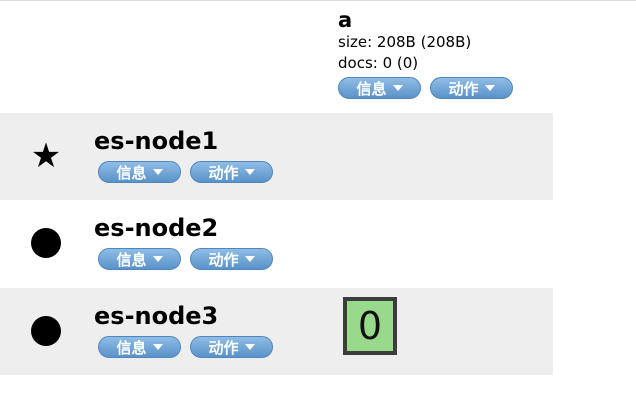  What do you see at coordinates (156, 228) in the screenshot?
I see `node-name: es-node2` at bounding box center [156, 228].